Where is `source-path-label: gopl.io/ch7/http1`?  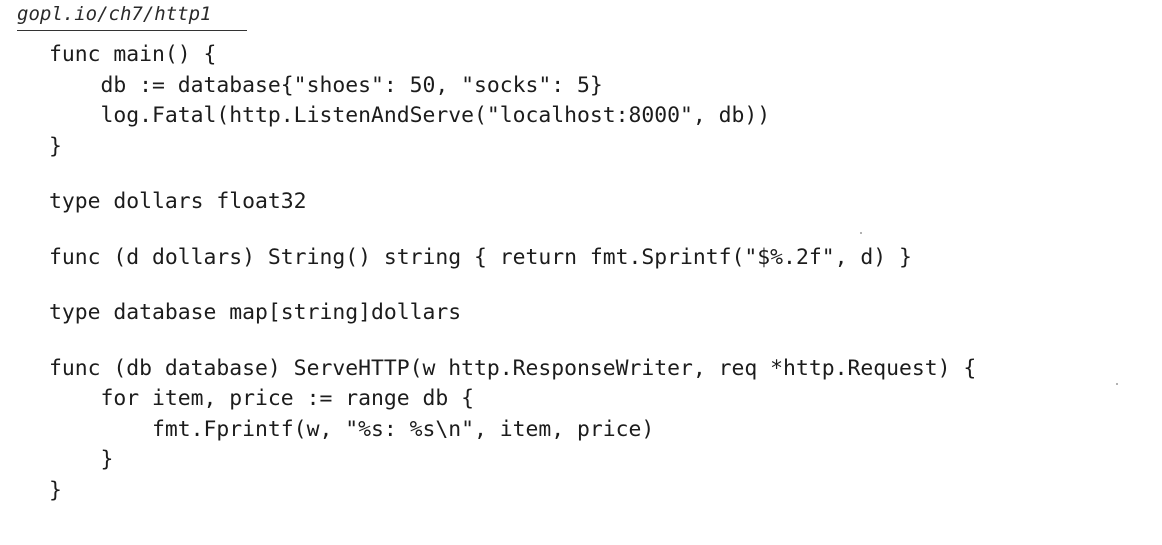 source-path-label: gopl.io/ch7/http1 is located at coordinates (114, 14).